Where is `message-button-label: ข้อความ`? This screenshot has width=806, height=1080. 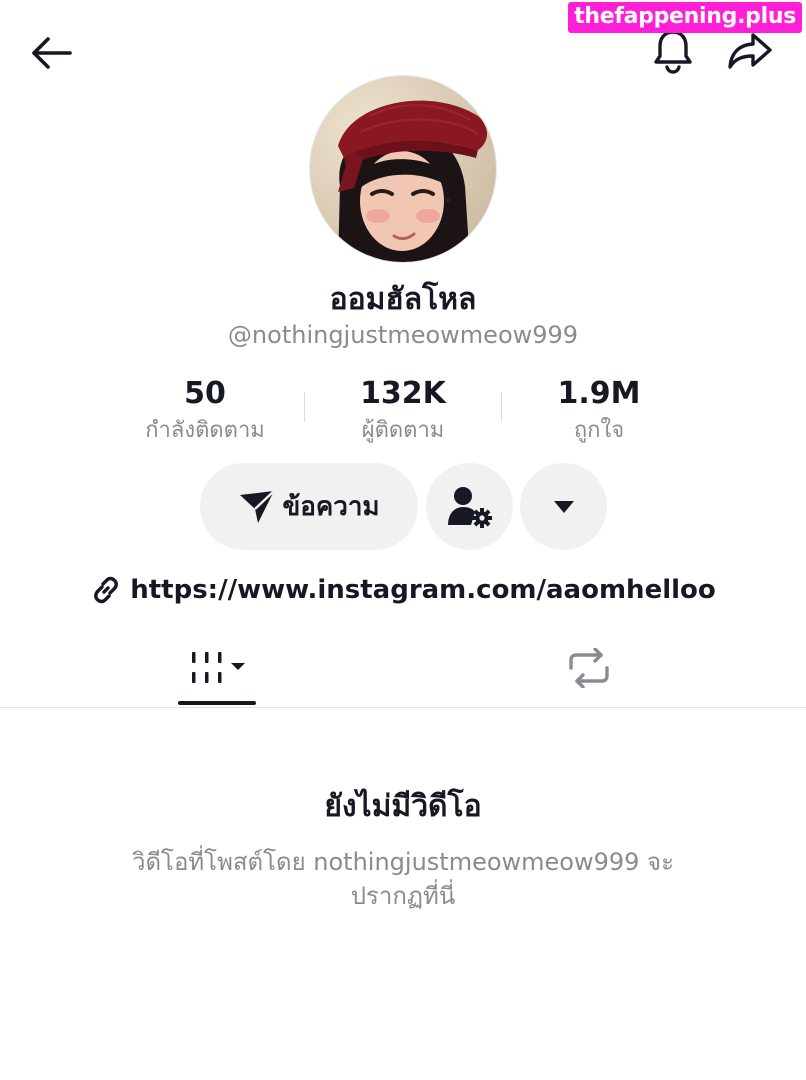 message-button-label: ข้อความ is located at coordinates (331, 507).